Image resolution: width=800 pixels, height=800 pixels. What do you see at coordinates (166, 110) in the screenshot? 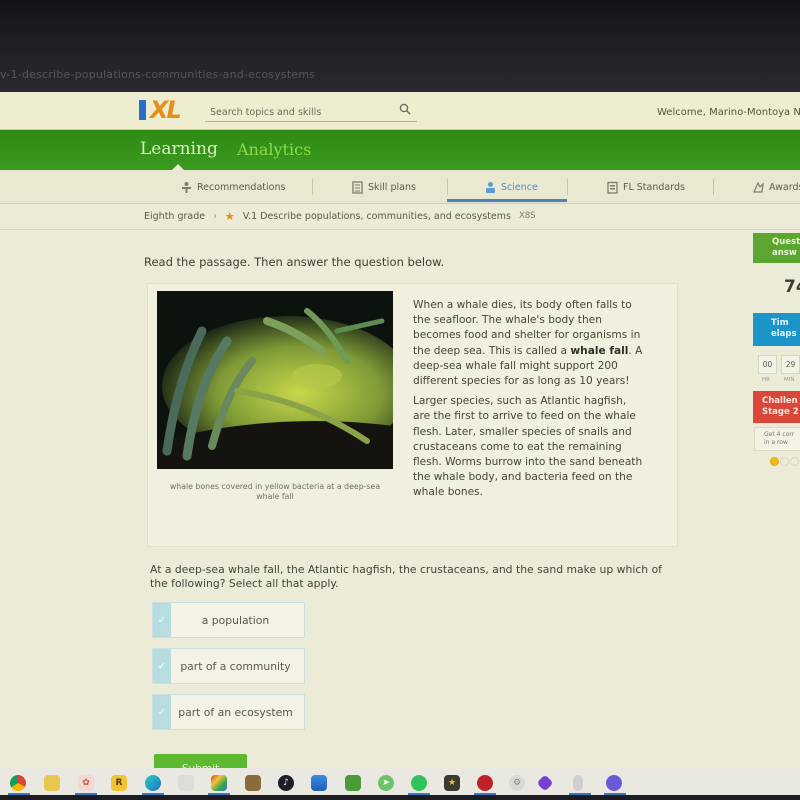
I see `logo-xl: XL` at bounding box center [166, 110].